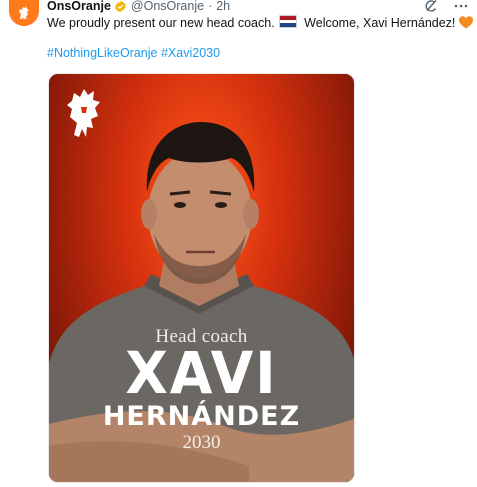 The image size is (477, 487). I want to click on tweet-text-part2: Welcome, Xavi Hernández!, so click(380, 23).